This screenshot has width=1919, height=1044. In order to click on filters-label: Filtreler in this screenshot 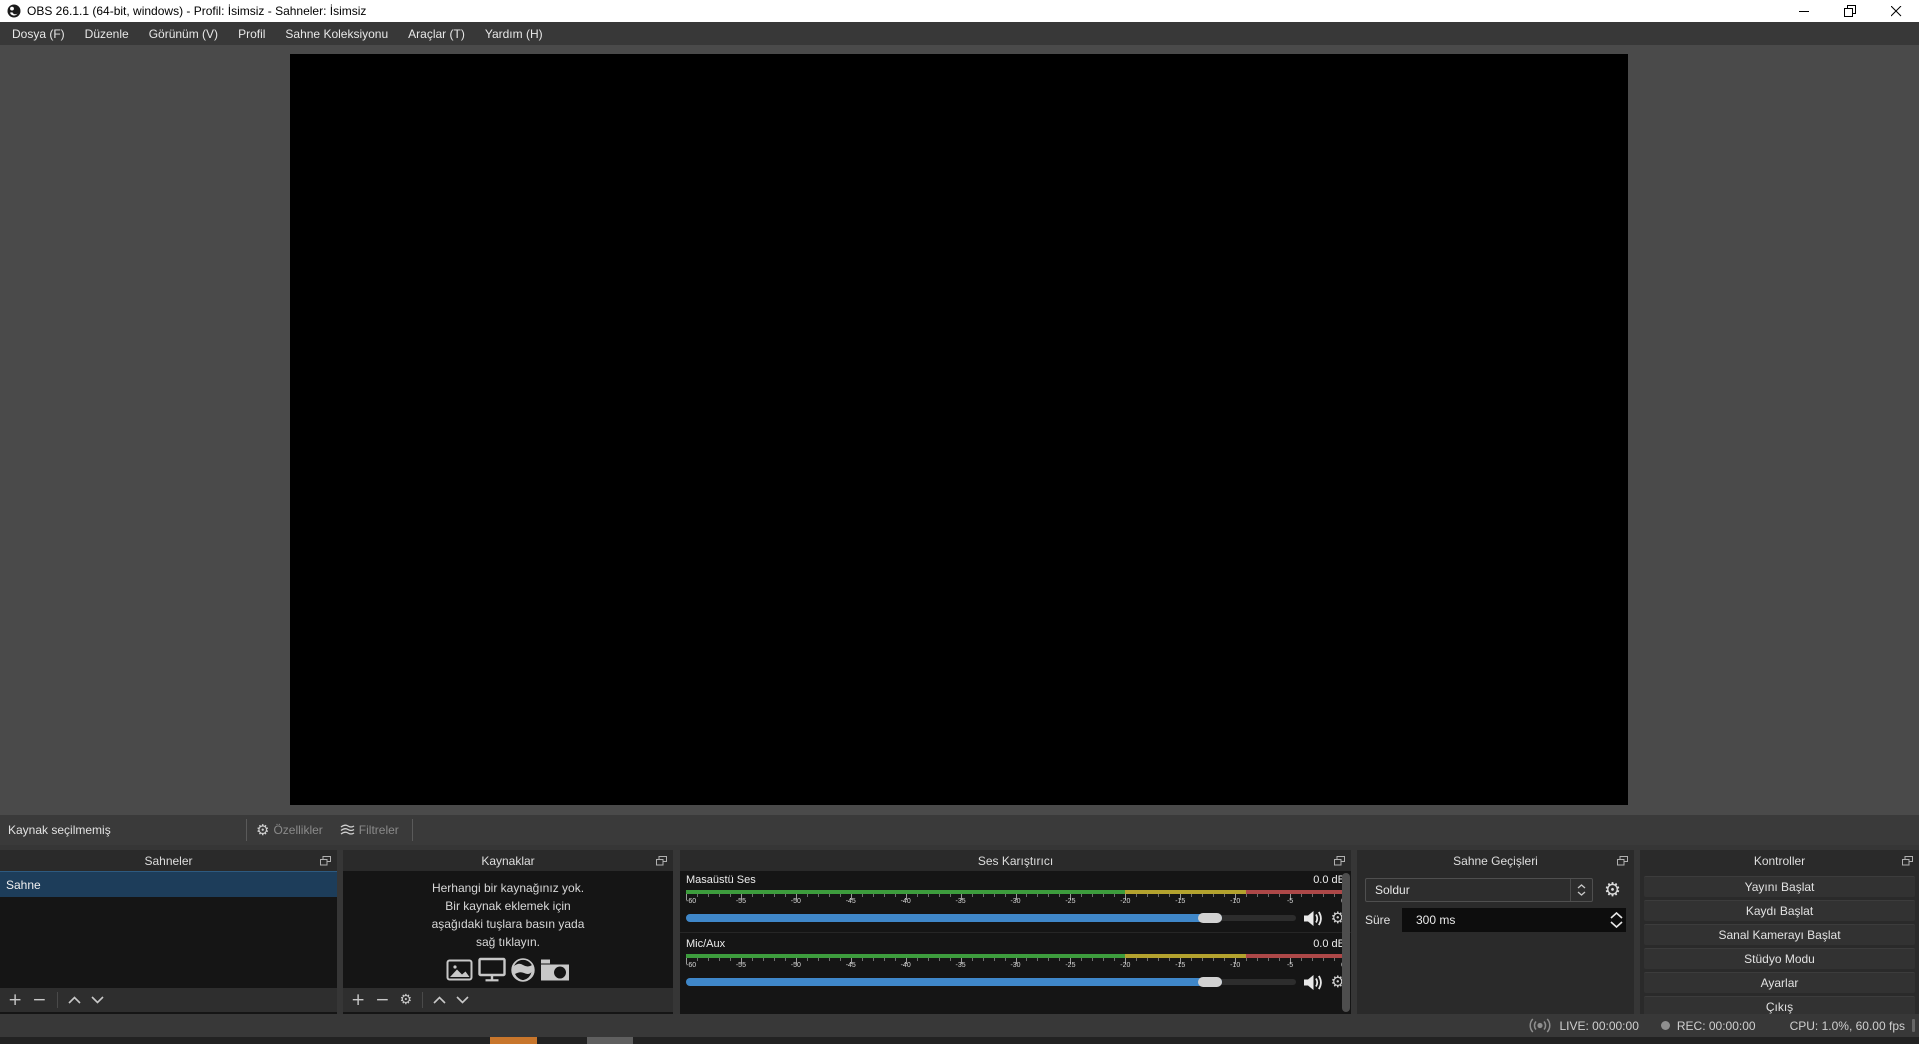, I will do `click(378, 830)`.